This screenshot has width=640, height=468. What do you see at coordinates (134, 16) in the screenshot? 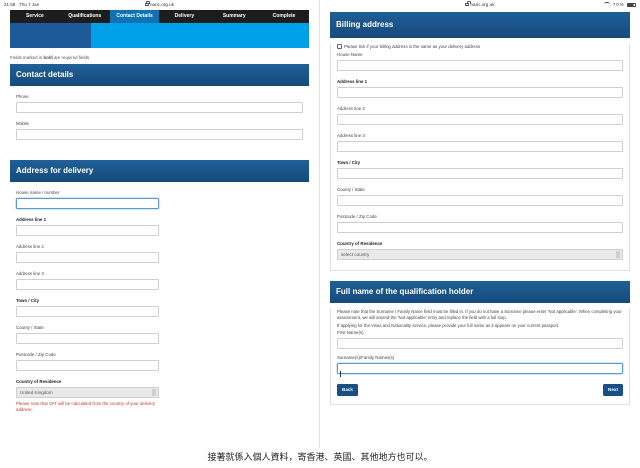
I see `step-contact-details: Contact Details` at bounding box center [134, 16].